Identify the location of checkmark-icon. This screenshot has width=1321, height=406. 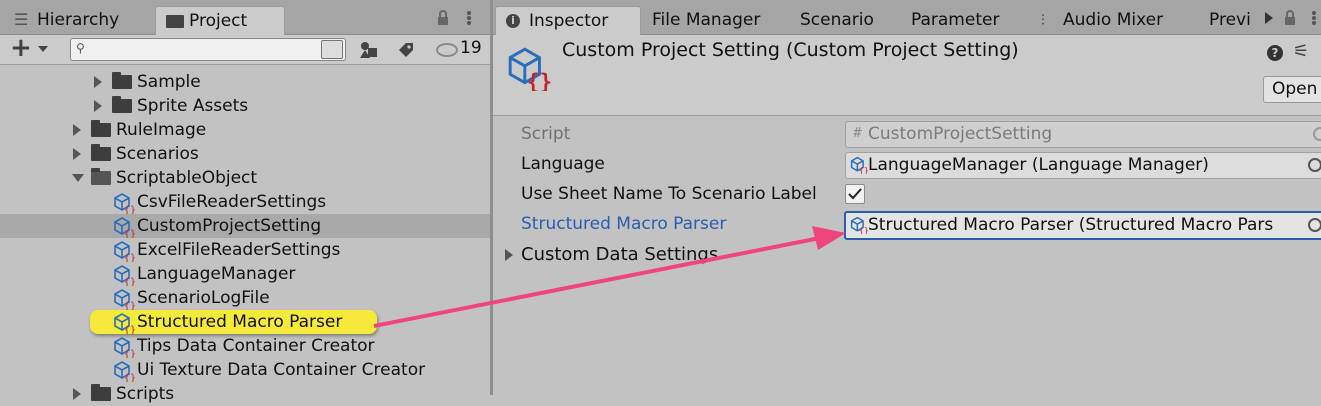
(855, 194).